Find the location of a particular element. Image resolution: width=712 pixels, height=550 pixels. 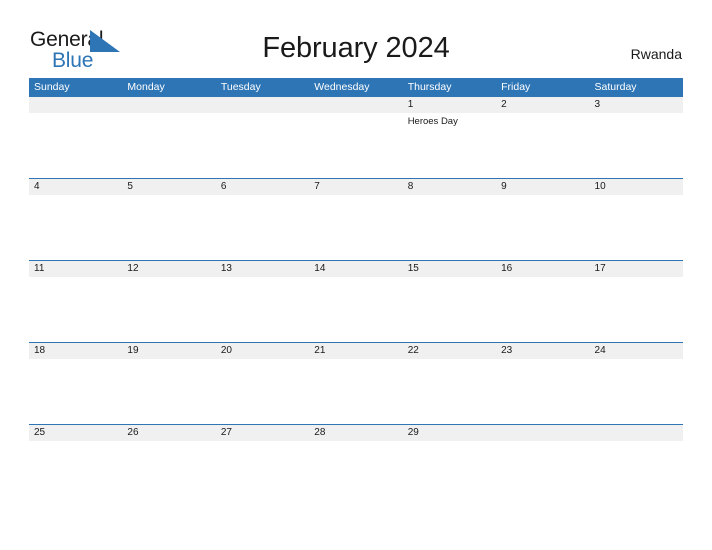

day-cell: 8 is located at coordinates (449, 187).